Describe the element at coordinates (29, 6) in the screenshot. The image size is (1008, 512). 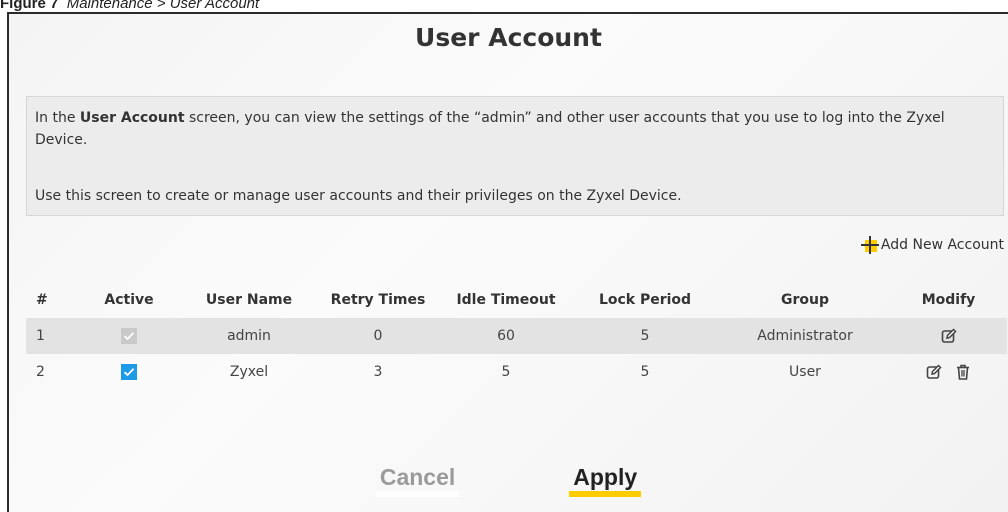
I see `figure-label: Figure 7` at that location.